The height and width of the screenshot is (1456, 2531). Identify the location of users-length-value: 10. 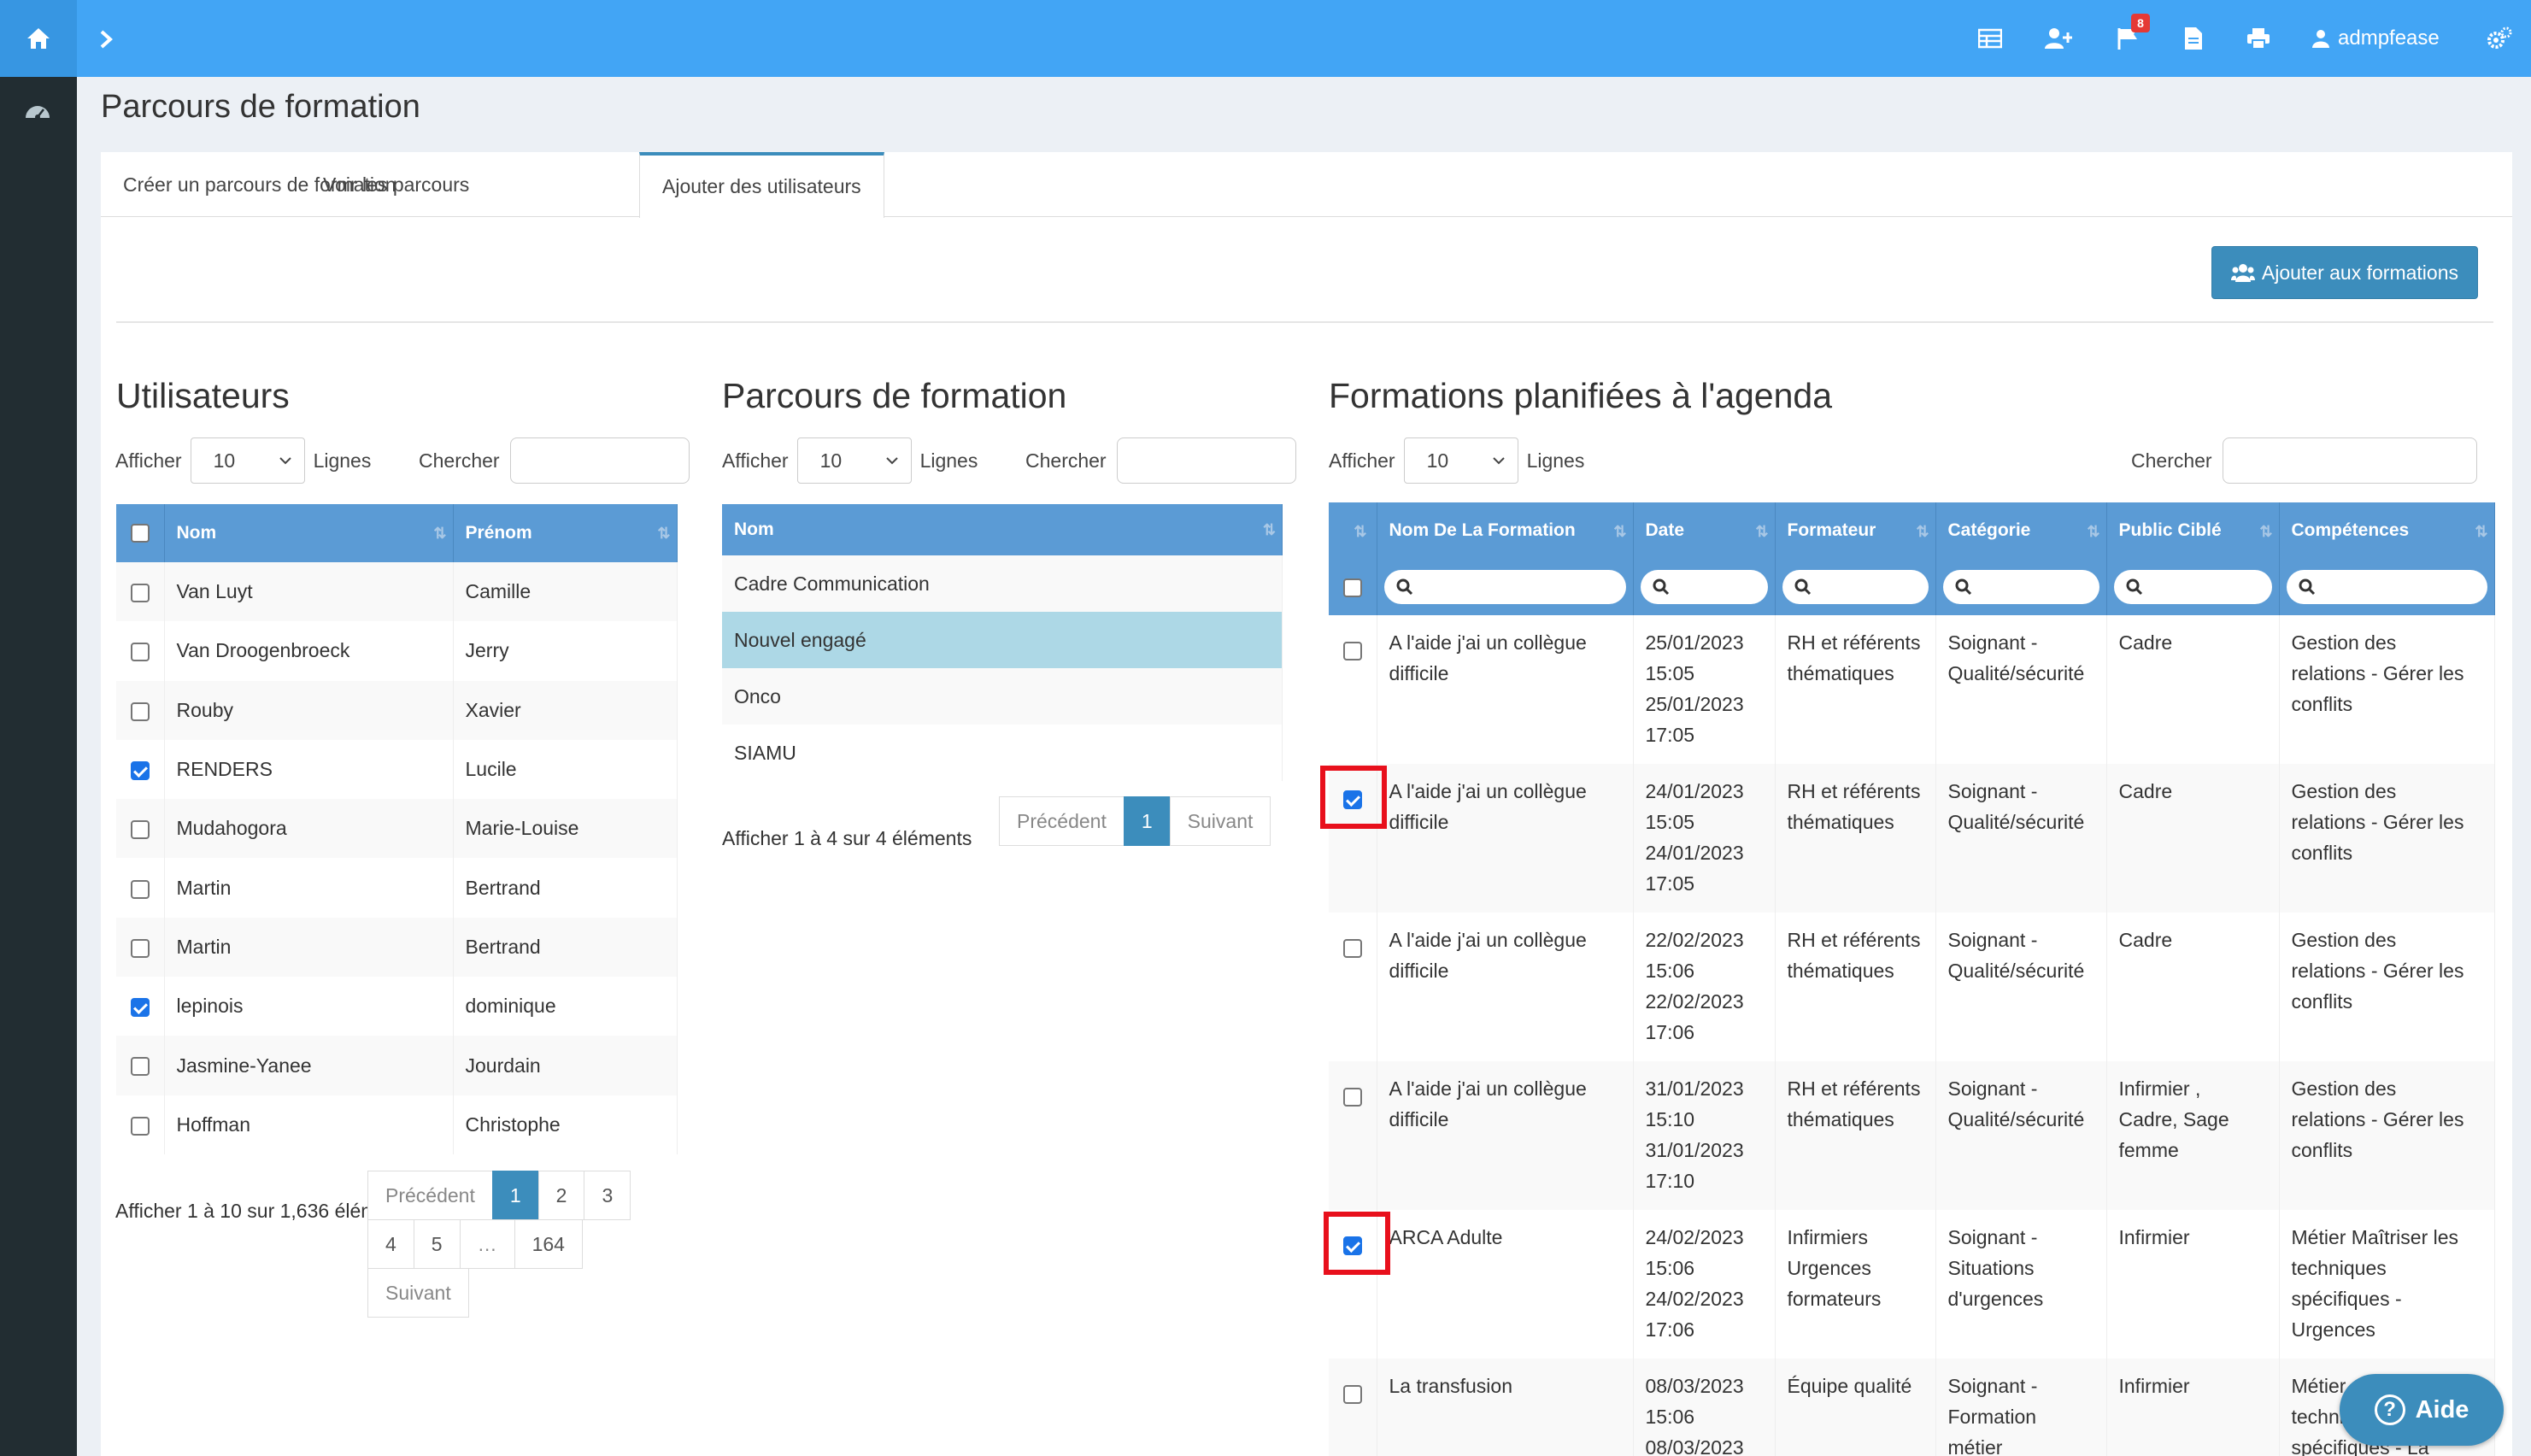
(224, 460).